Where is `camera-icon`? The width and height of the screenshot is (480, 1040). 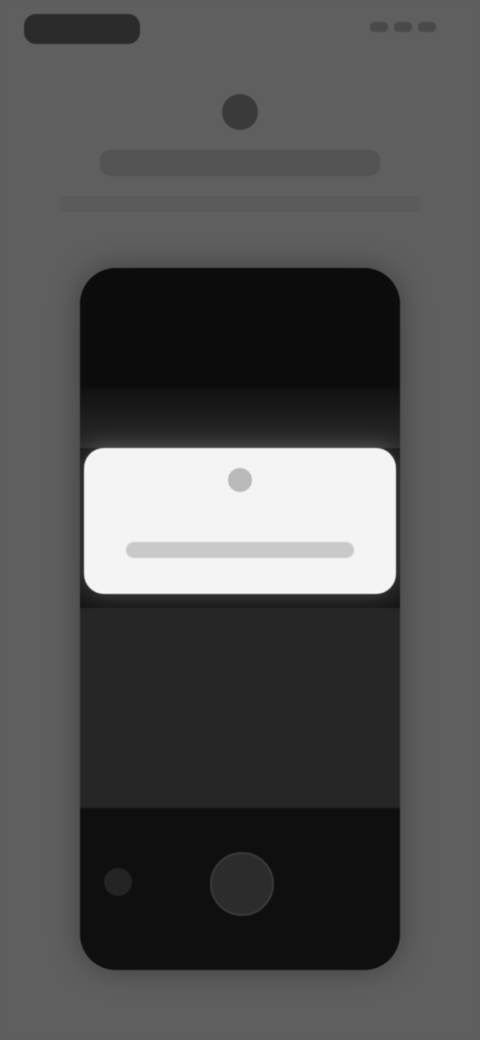
camera-icon is located at coordinates (240, 112).